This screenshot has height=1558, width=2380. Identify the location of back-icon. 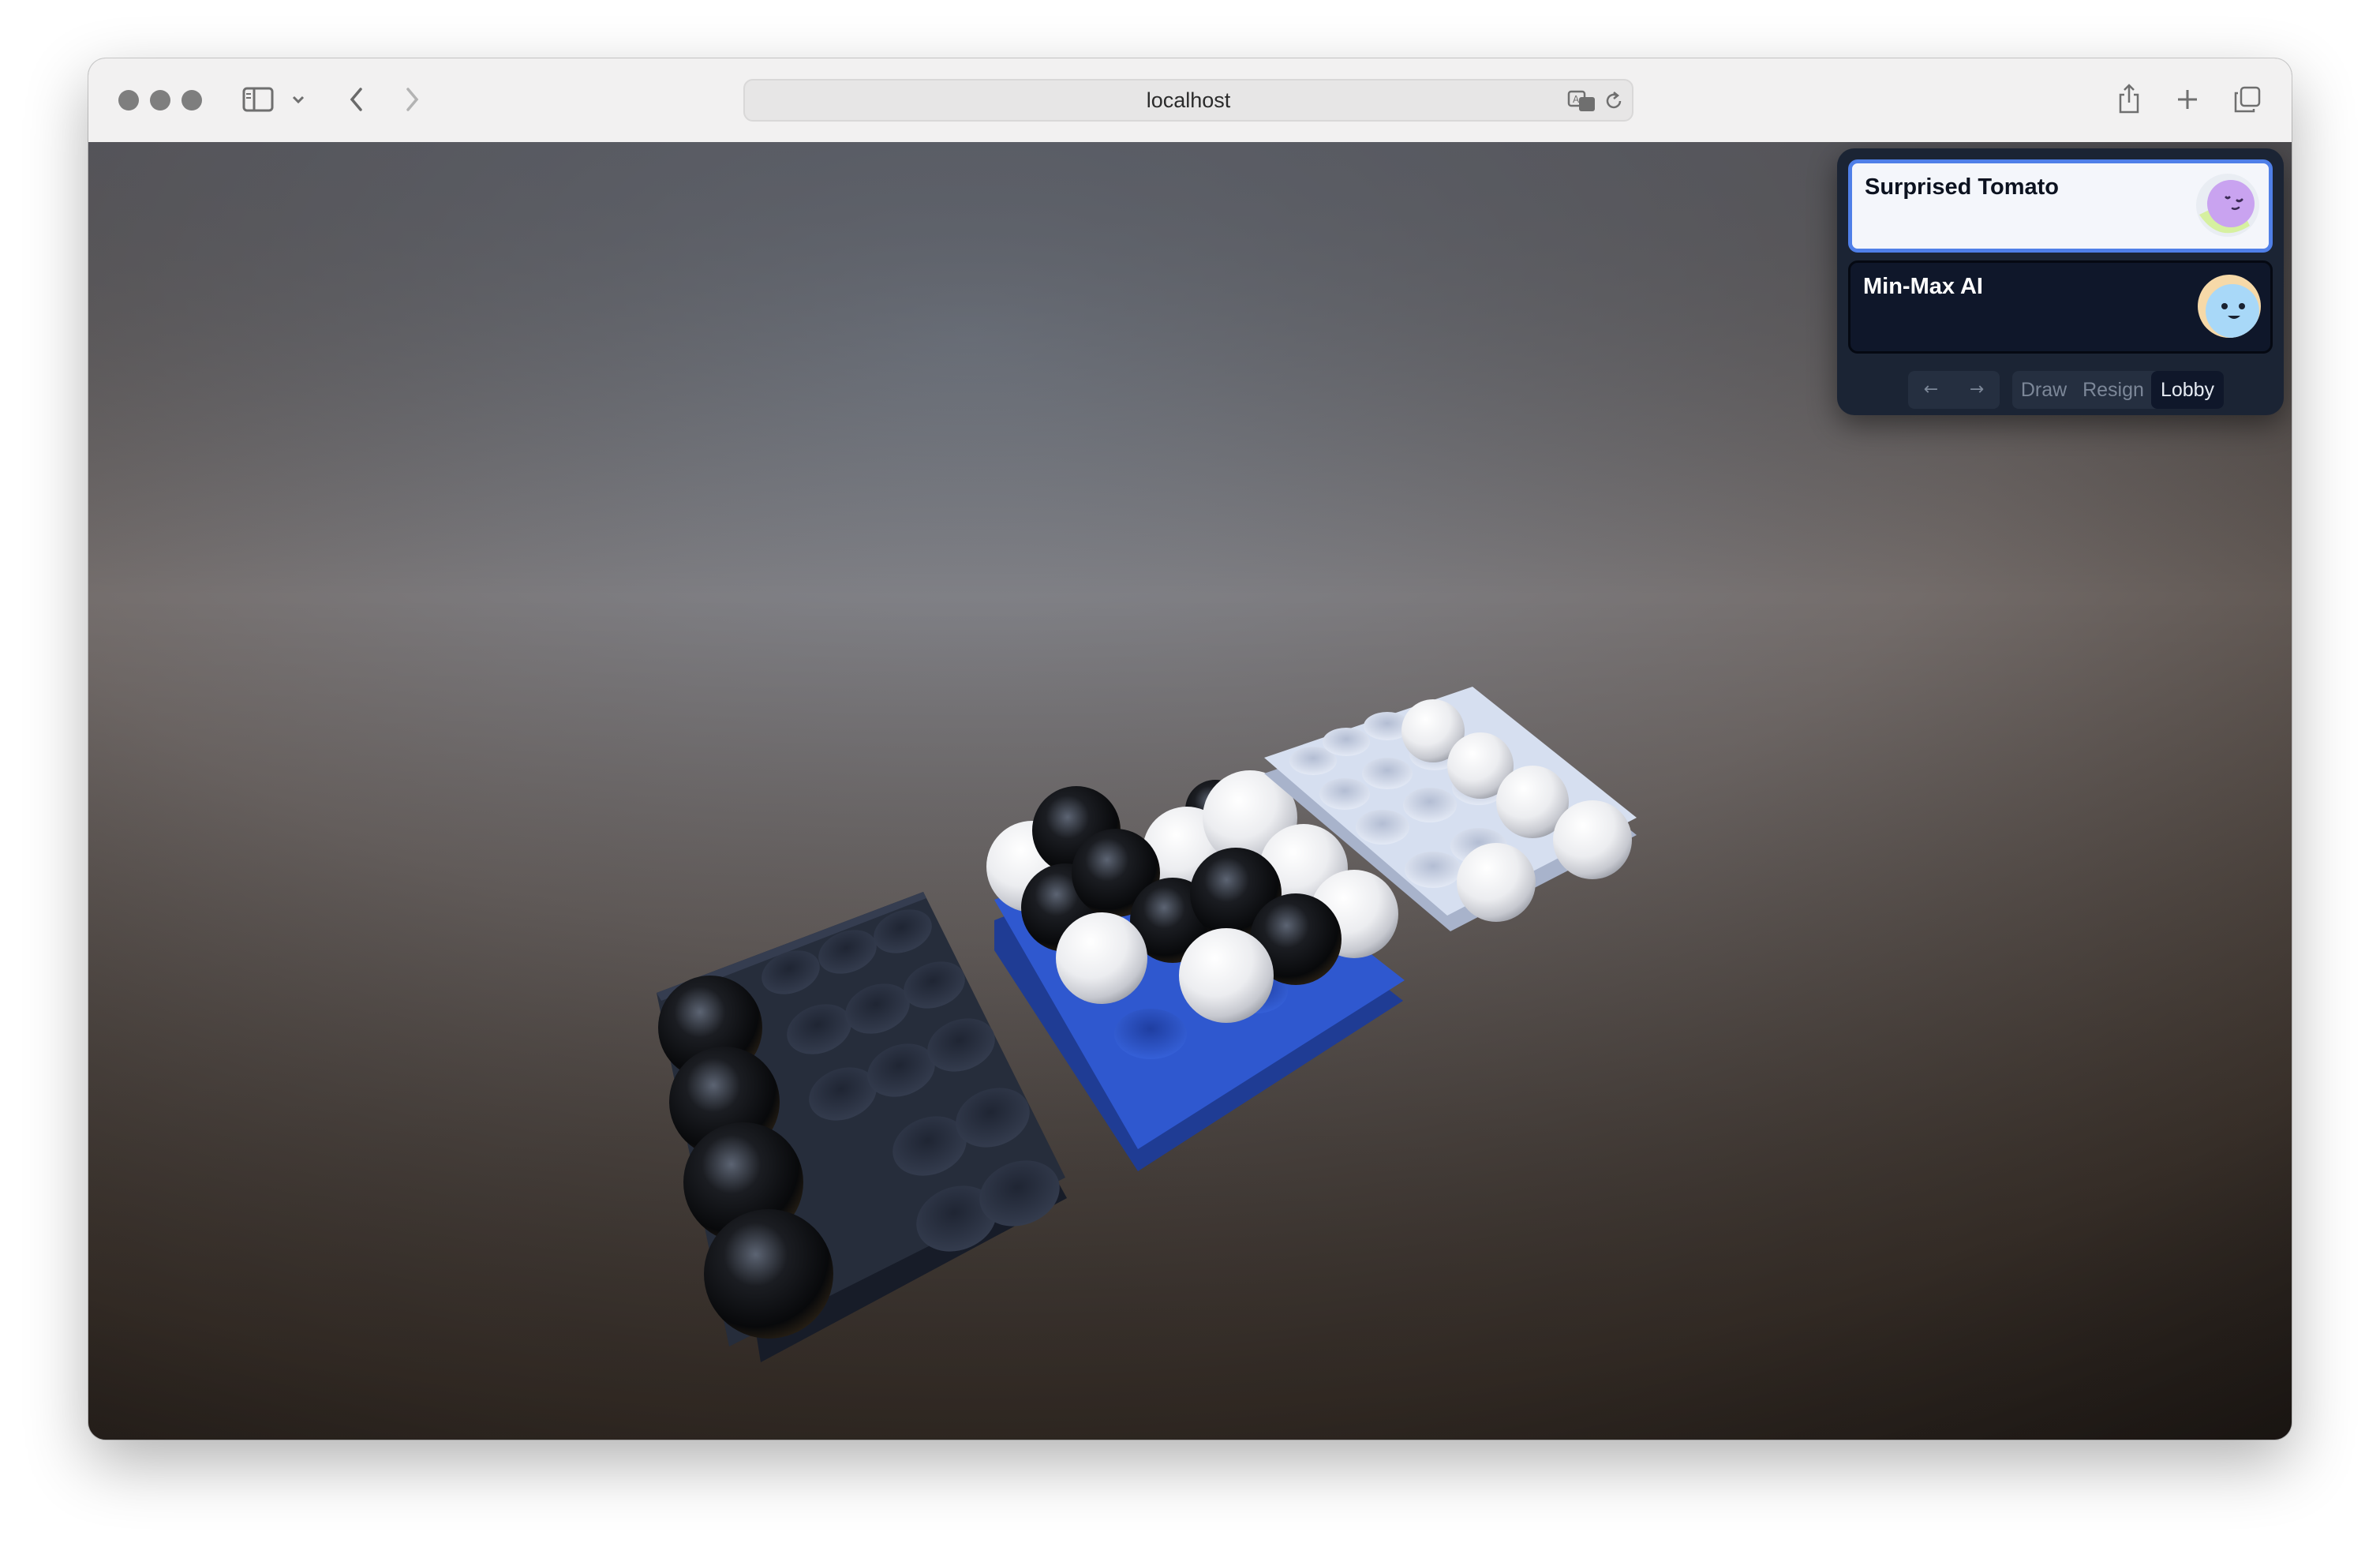
(356, 100).